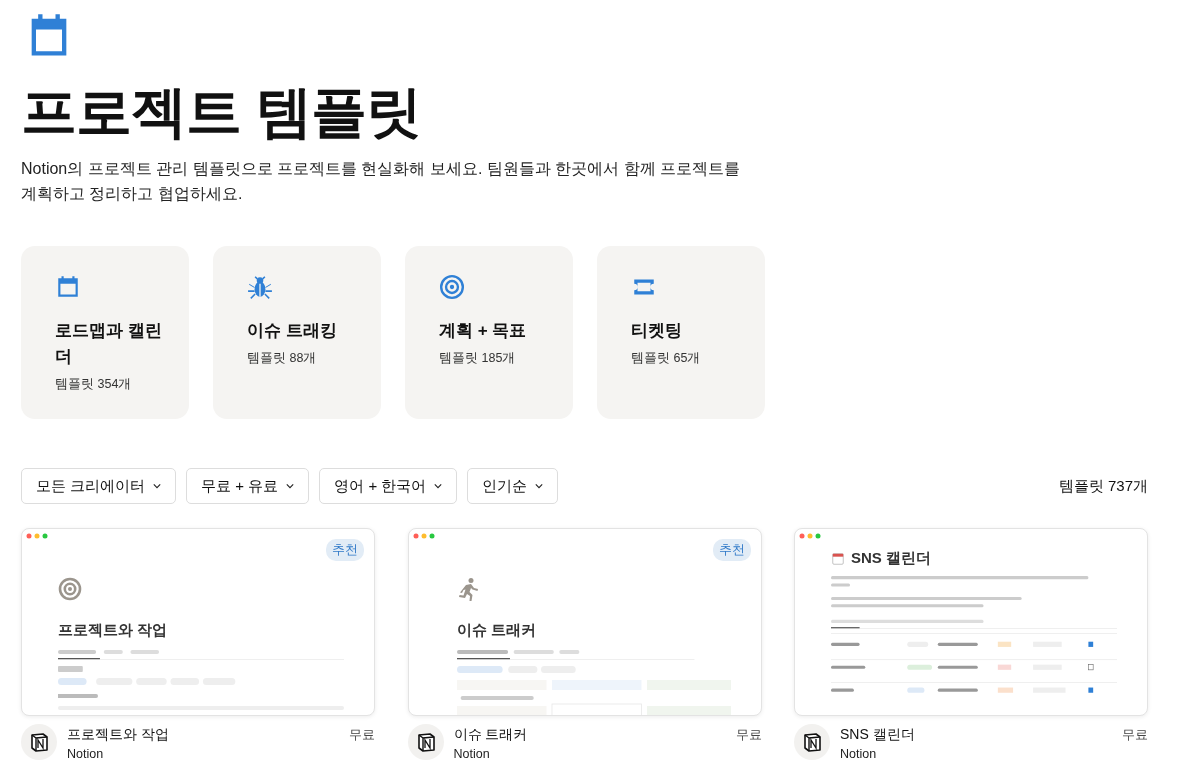  Describe the element at coordinates (976, 734) in the screenshot. I see `template-name: SNS 캘린더` at that location.